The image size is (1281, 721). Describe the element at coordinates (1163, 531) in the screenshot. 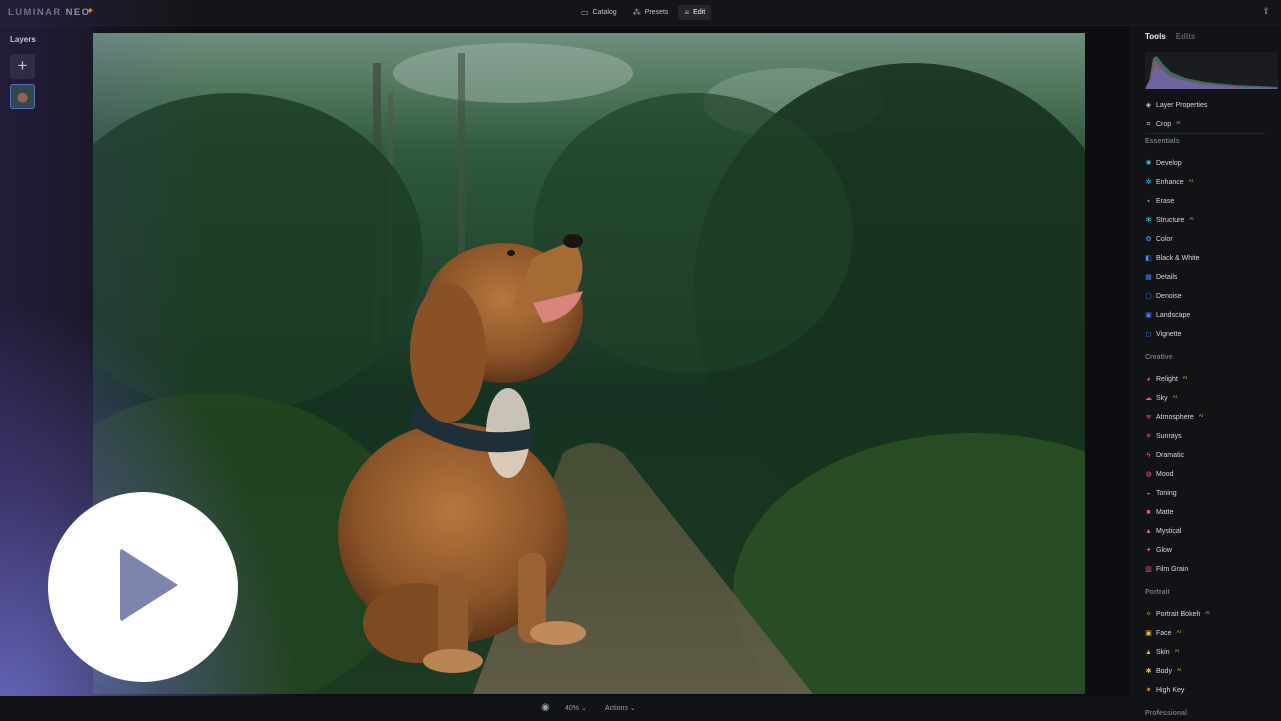

I see `tool-mystical: ▲ Mystical` at that location.